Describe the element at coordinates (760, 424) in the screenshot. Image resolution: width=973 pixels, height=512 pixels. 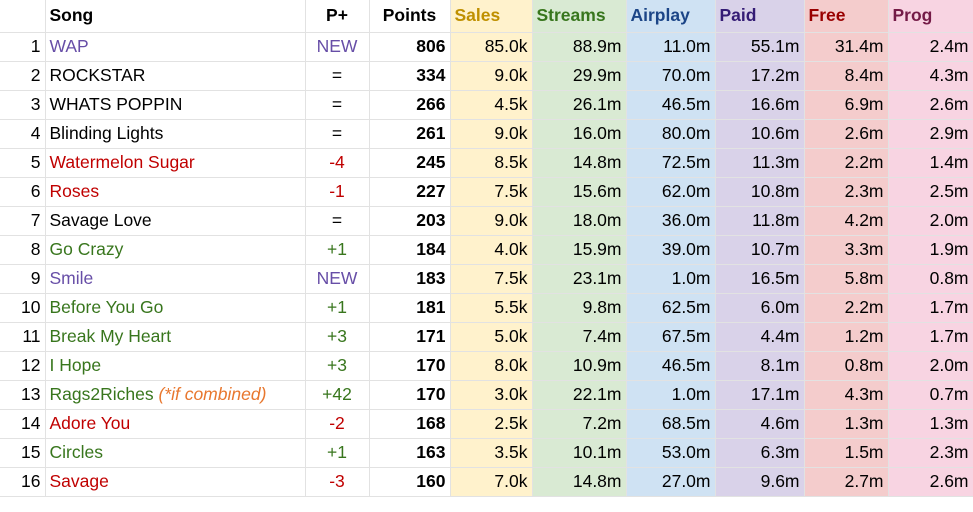
I see `paid-cell: 4.6m` at that location.